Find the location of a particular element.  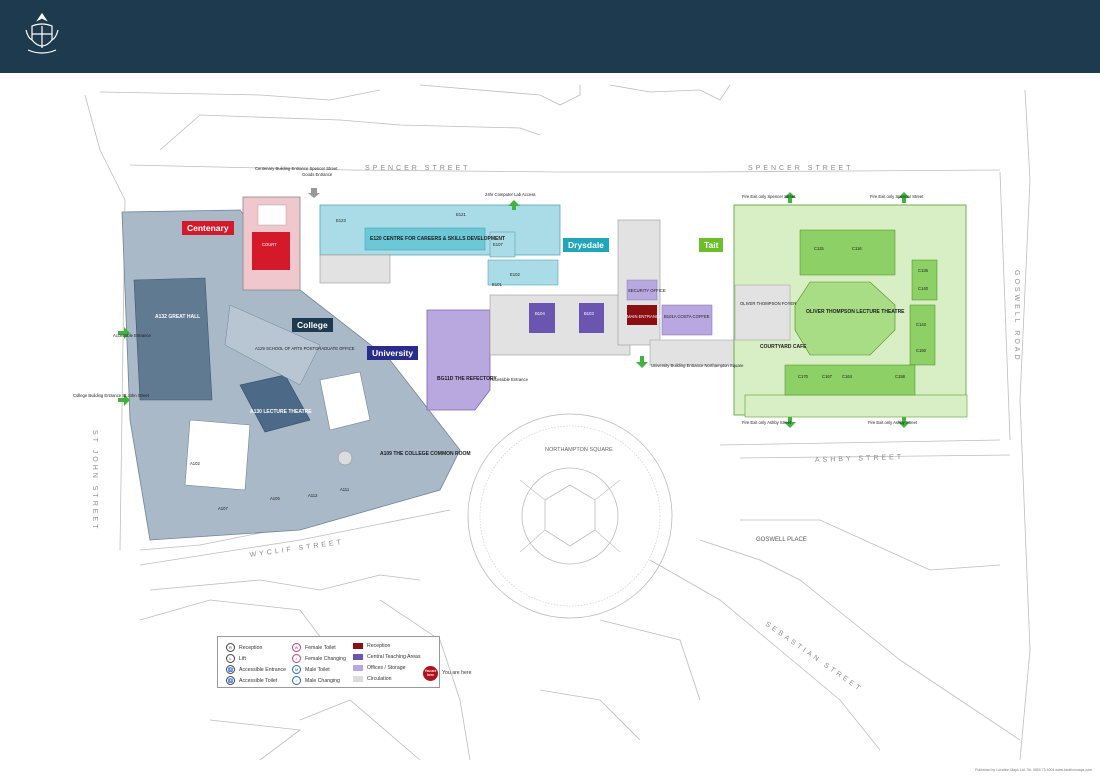

room-label: SECURITY OFFICE is located at coordinates (647, 290).